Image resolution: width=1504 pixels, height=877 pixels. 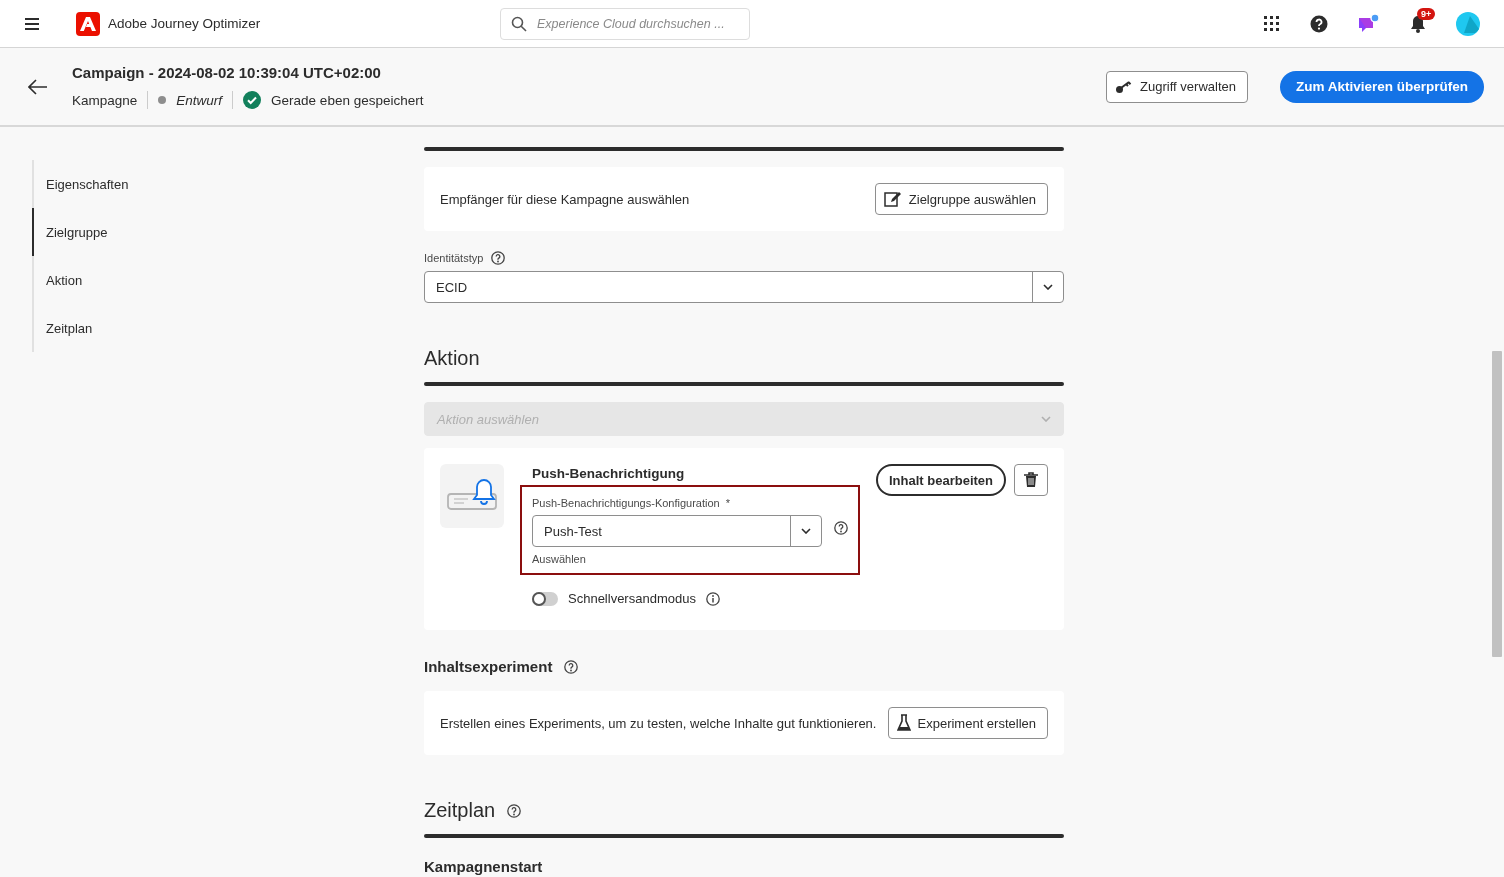 What do you see at coordinates (1468, 23) in the screenshot?
I see `avatar-icon` at bounding box center [1468, 23].